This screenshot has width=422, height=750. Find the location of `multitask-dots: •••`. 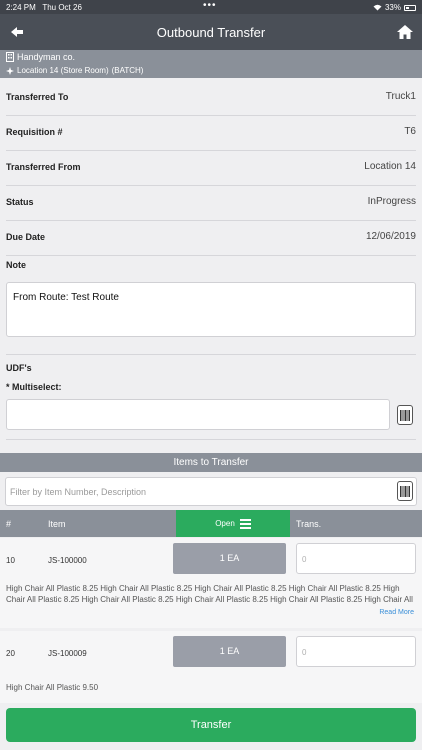

multitask-dots: ••• is located at coordinates (210, 5).